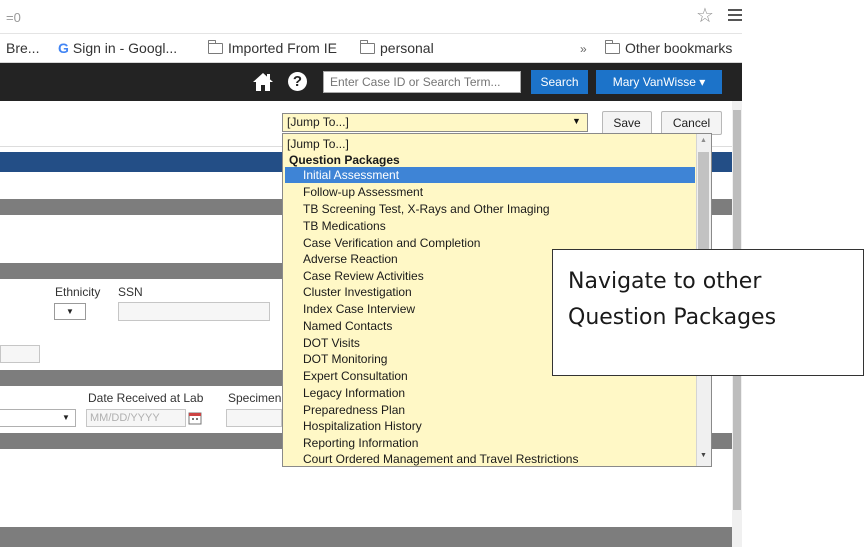 The width and height of the screenshot is (864, 547). Describe the element at coordinates (350, 259) in the screenshot. I see `dropdown-option: Adverse Reaction` at that location.